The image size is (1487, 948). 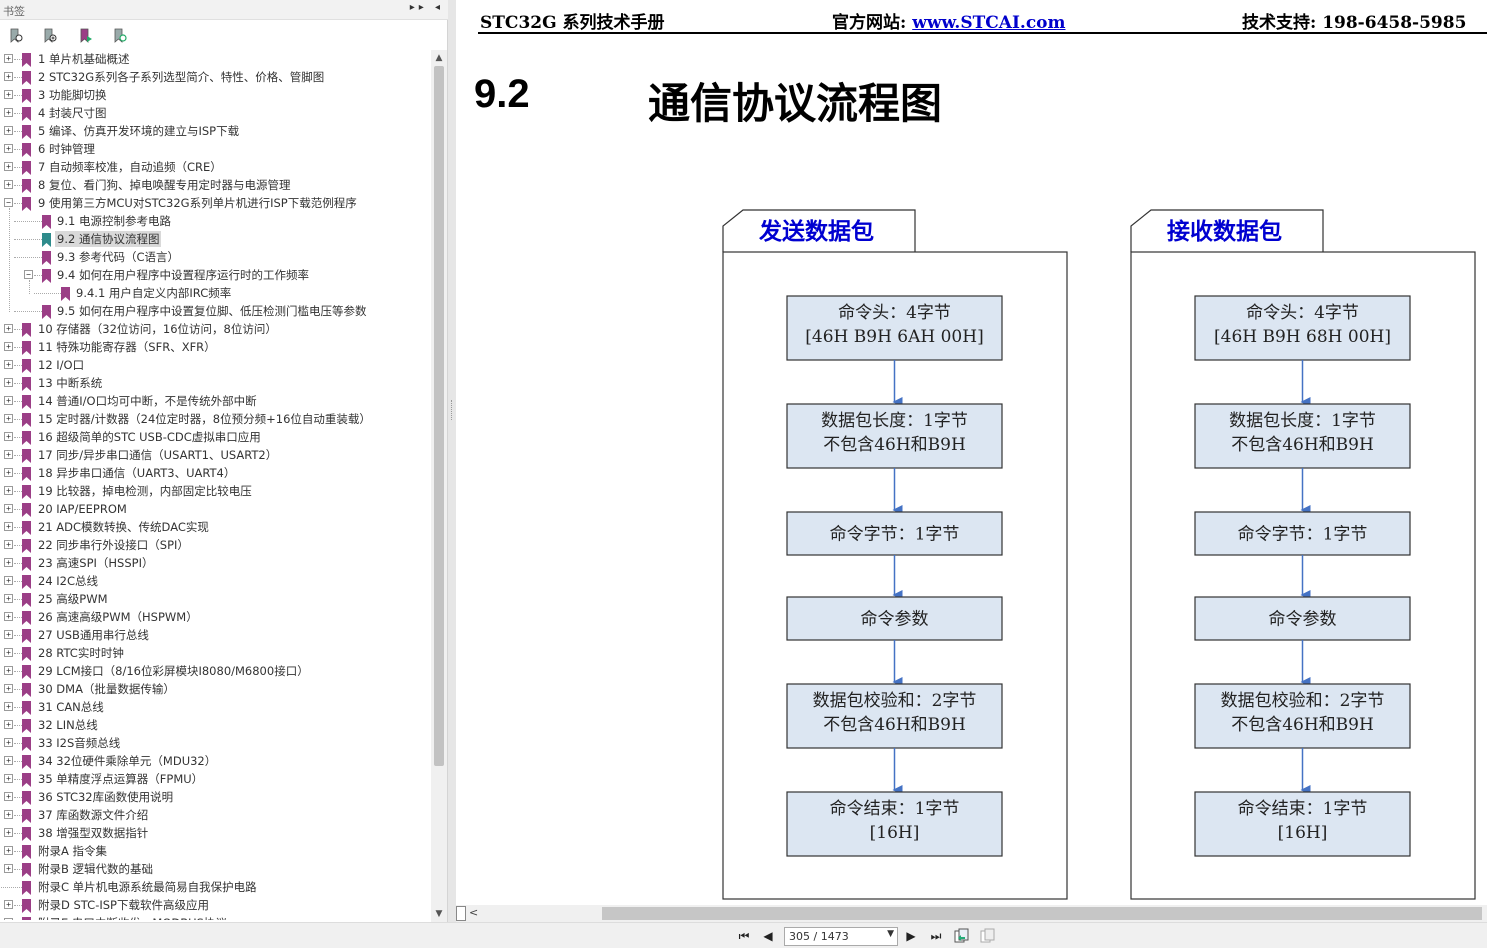 I want to click on bookmark-label: 附录E 串口中断收发—MODBUS协议, so click(x=132, y=917).